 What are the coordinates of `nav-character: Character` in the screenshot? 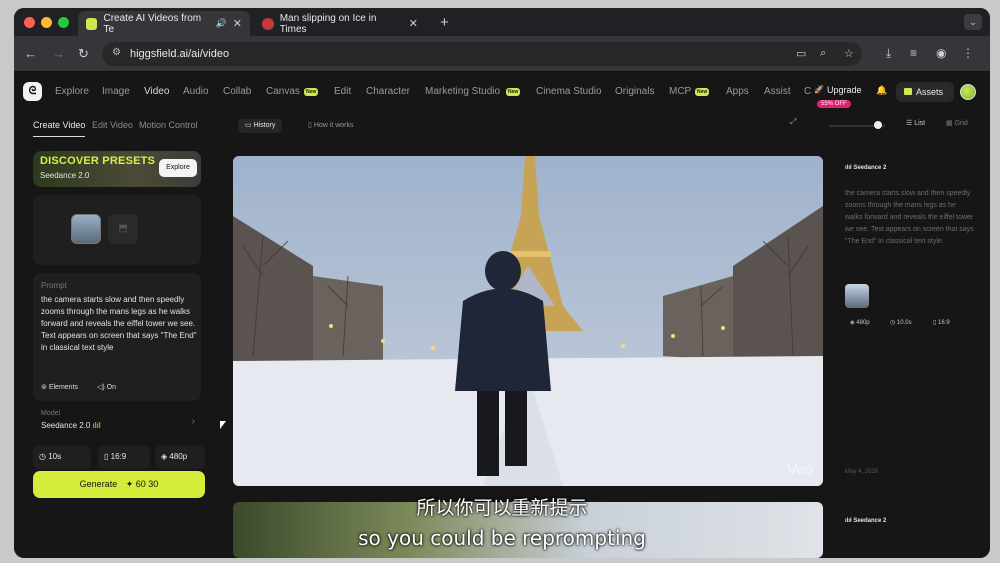 It's located at (388, 91).